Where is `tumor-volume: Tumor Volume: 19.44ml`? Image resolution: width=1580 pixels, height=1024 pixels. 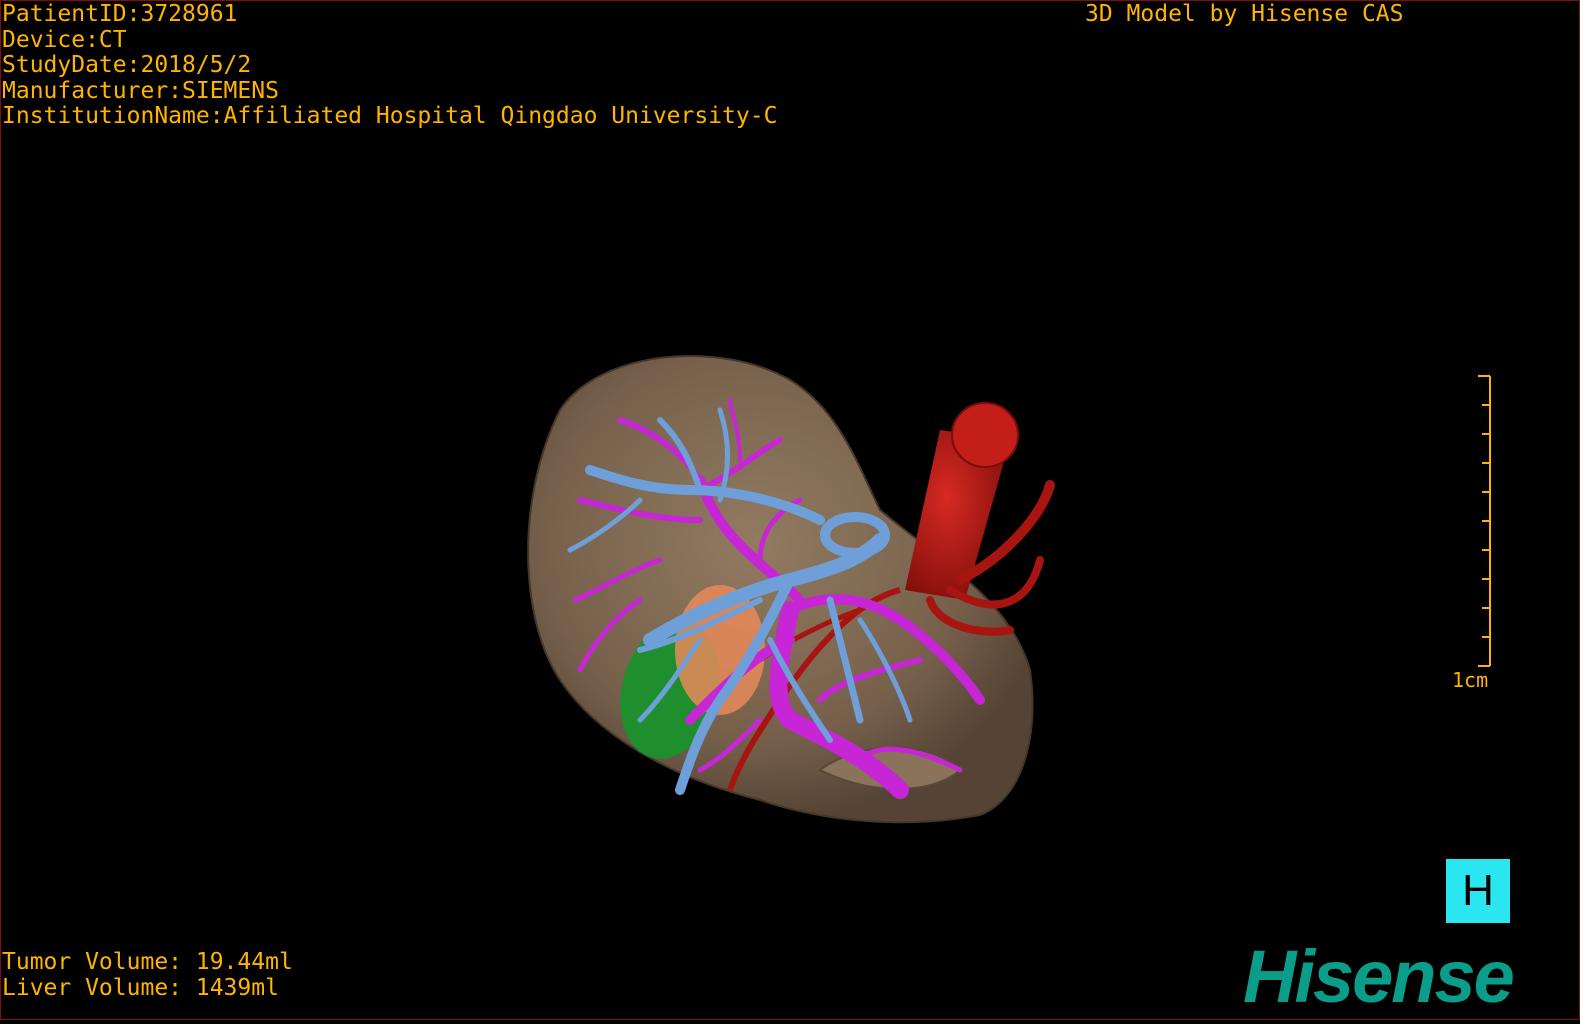 tumor-volume: Tumor Volume: 19.44ml is located at coordinates (147, 962).